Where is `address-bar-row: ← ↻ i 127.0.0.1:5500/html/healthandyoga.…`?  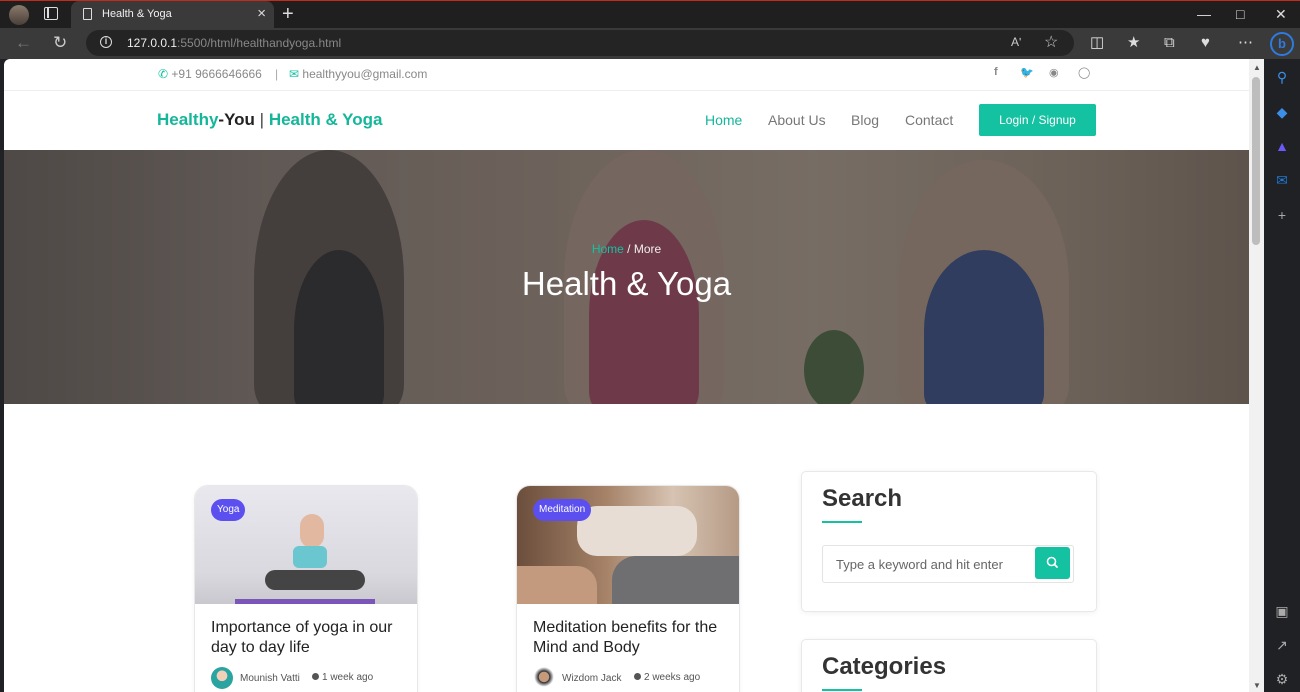 address-bar-row: ← ↻ i 127.0.0.1:5500/html/healthandyoga.… is located at coordinates (650, 43).